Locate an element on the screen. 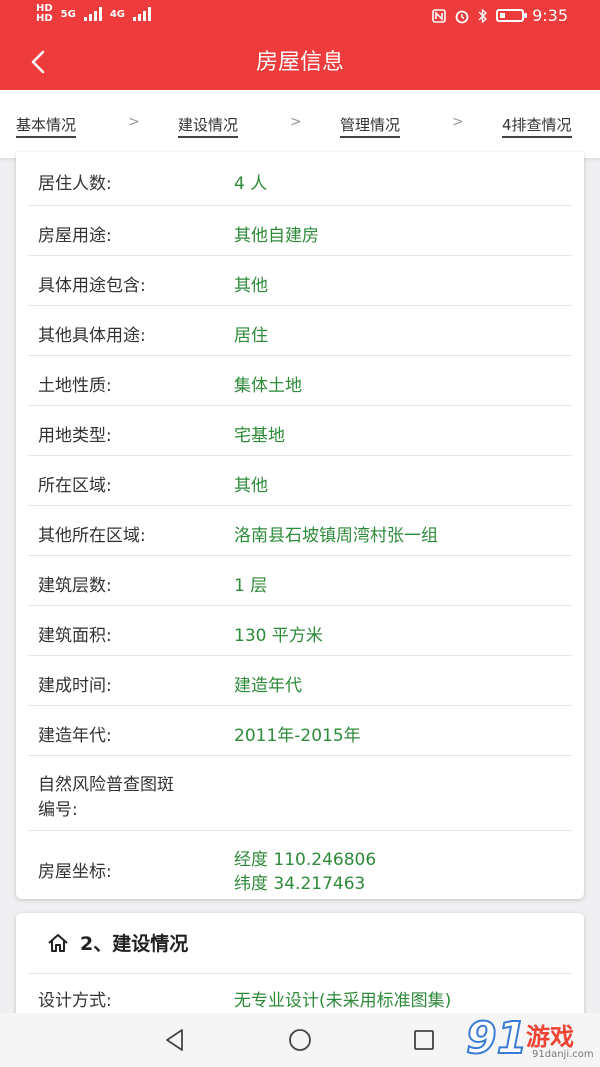 This screenshot has height=1067, width=600. row-value: 2011年-2015年 is located at coordinates (297, 736).